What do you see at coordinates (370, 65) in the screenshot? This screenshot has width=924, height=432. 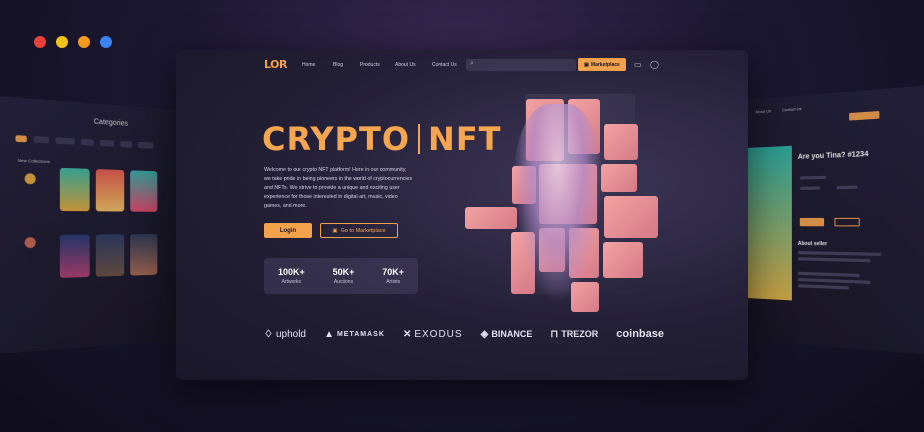 I see `nav-products: Products` at bounding box center [370, 65].